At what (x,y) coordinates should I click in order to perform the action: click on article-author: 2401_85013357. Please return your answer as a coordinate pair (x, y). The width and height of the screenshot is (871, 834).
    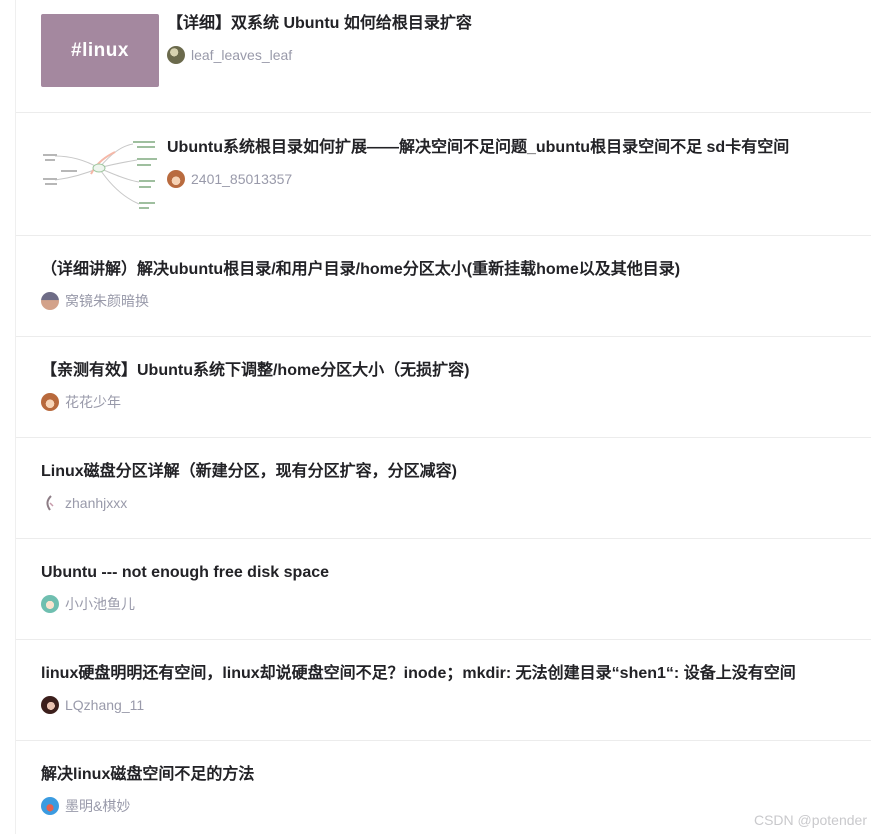
    Looking at the image, I should click on (229, 179).